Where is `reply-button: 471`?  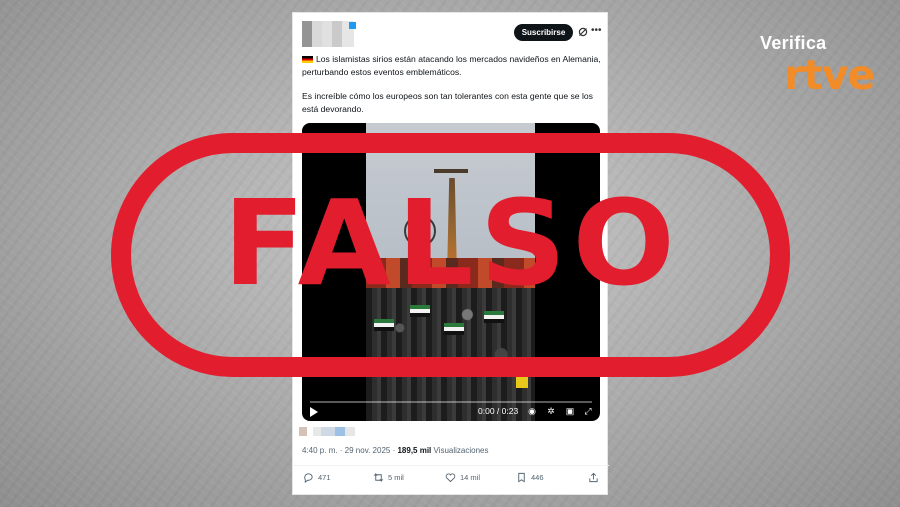
reply-button: 471 is located at coordinates (317, 477).